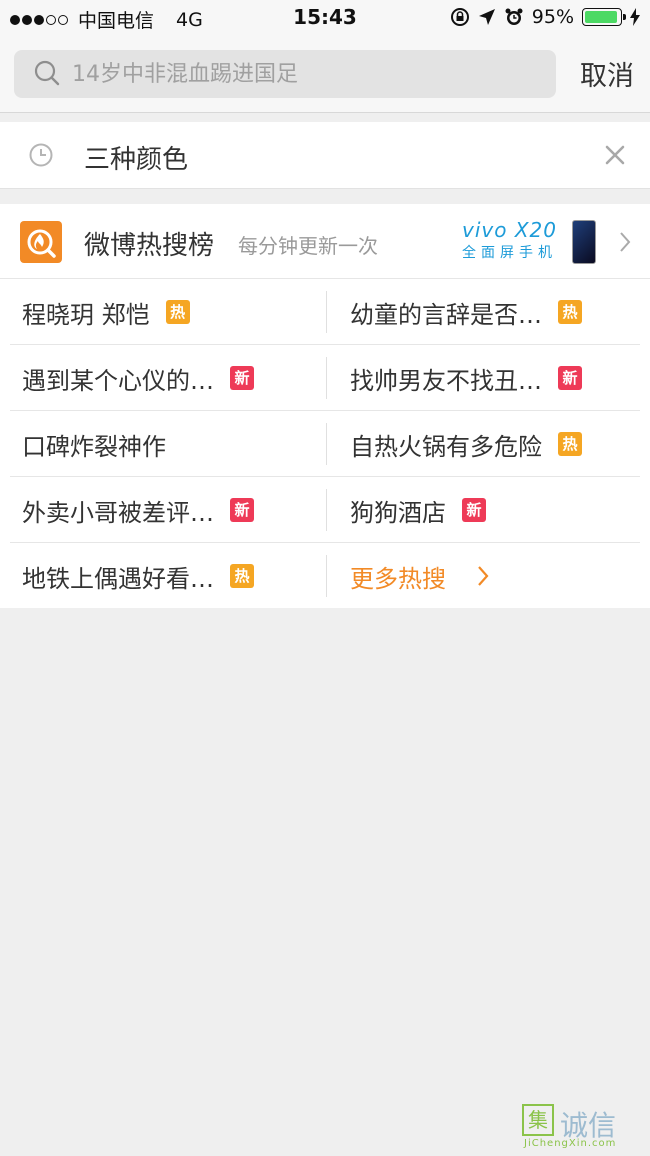  What do you see at coordinates (41, 155) in the screenshot?
I see `clock-icon` at bounding box center [41, 155].